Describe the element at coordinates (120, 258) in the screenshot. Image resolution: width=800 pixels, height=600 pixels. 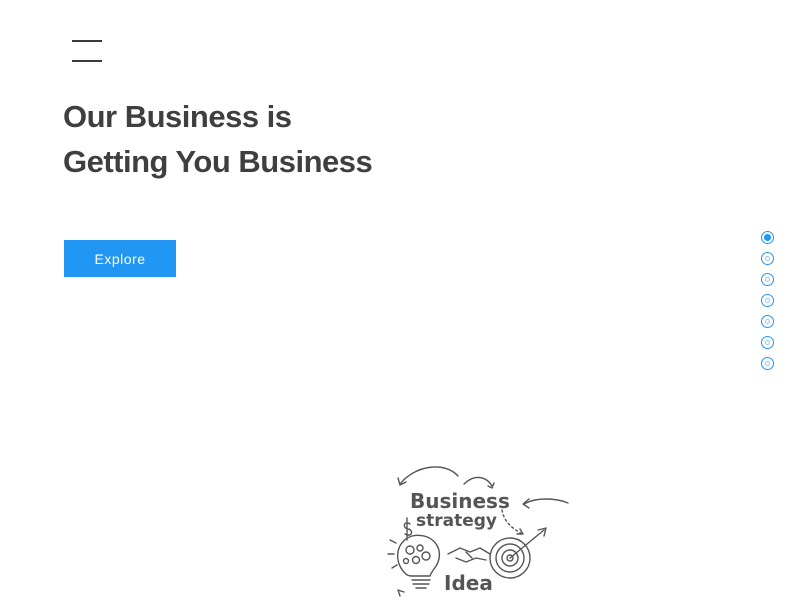
I see `explore-button: Explore` at that location.